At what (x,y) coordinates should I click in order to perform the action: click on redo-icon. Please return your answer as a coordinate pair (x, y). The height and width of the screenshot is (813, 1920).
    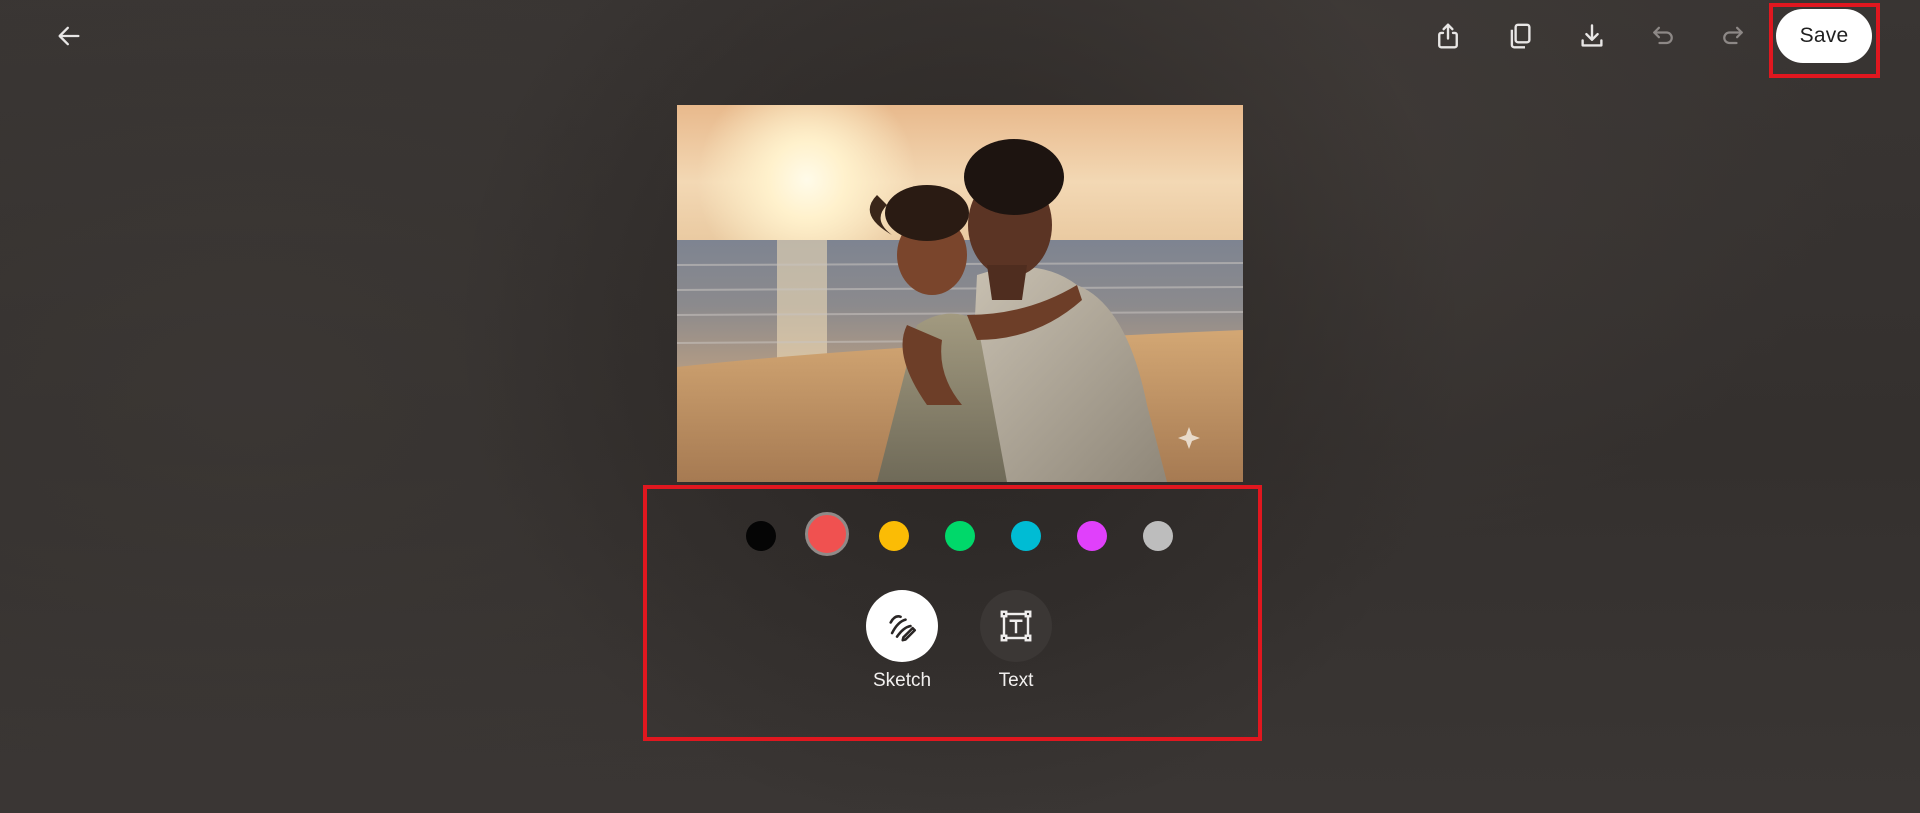
    Looking at the image, I should click on (1733, 35).